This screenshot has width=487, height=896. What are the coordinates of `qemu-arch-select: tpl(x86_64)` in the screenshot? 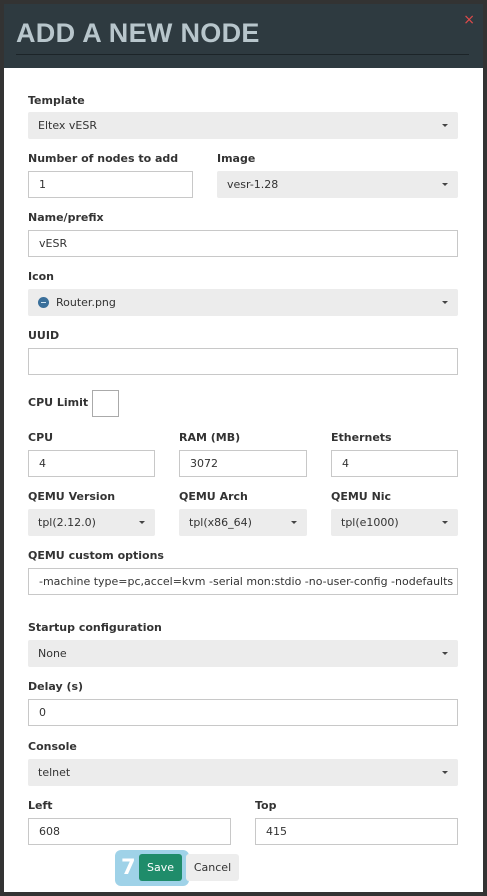 It's located at (243, 522).